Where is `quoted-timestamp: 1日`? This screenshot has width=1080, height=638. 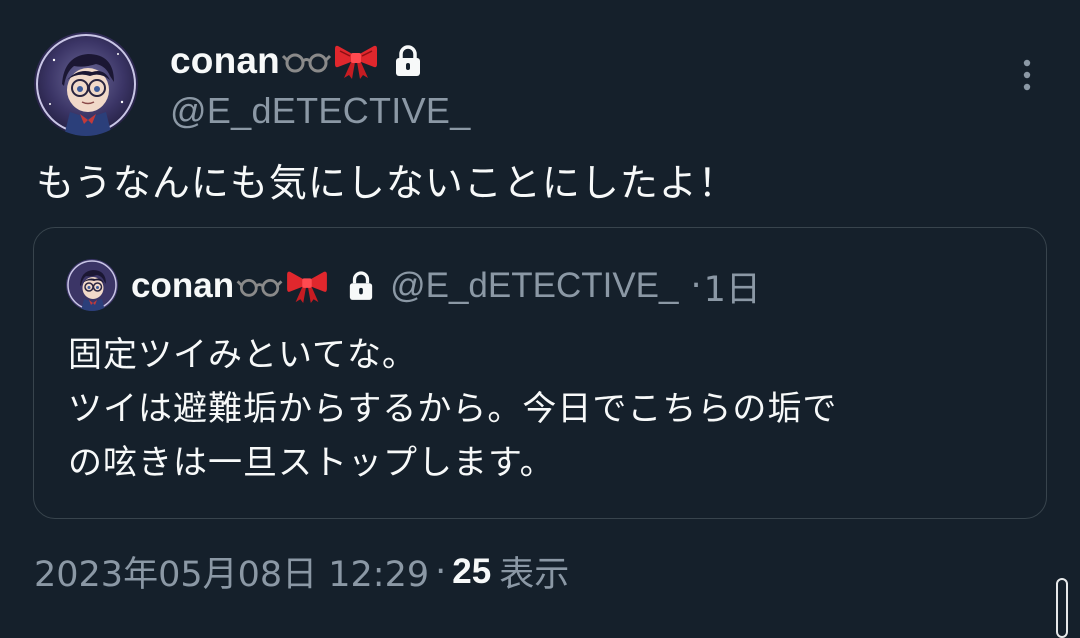
quoted-timestamp: 1日 is located at coordinates (732, 289).